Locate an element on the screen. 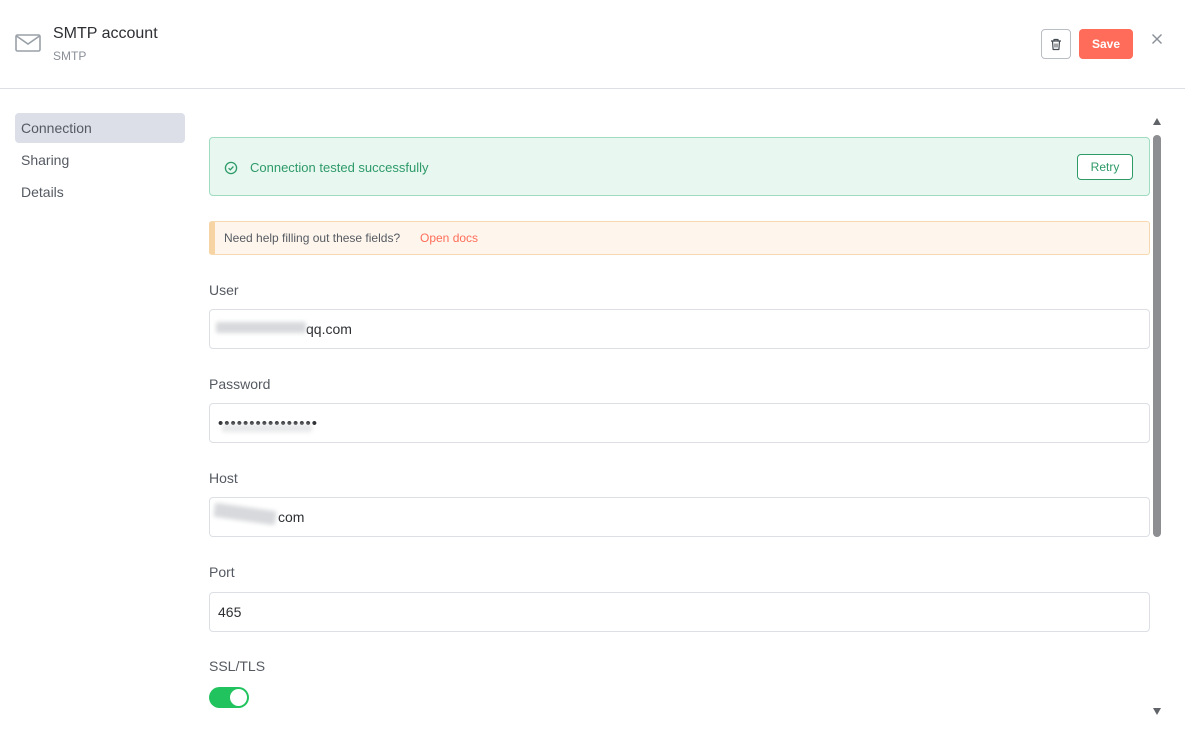  modal-header: SMTP account SMTP Save is located at coordinates (592, 44).